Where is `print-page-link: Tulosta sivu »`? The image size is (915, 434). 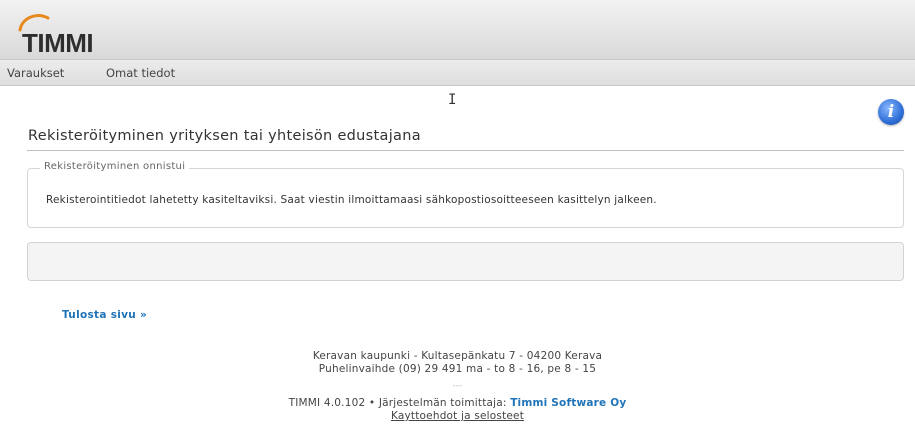
print-page-link: Tulosta sivu » is located at coordinates (104, 315).